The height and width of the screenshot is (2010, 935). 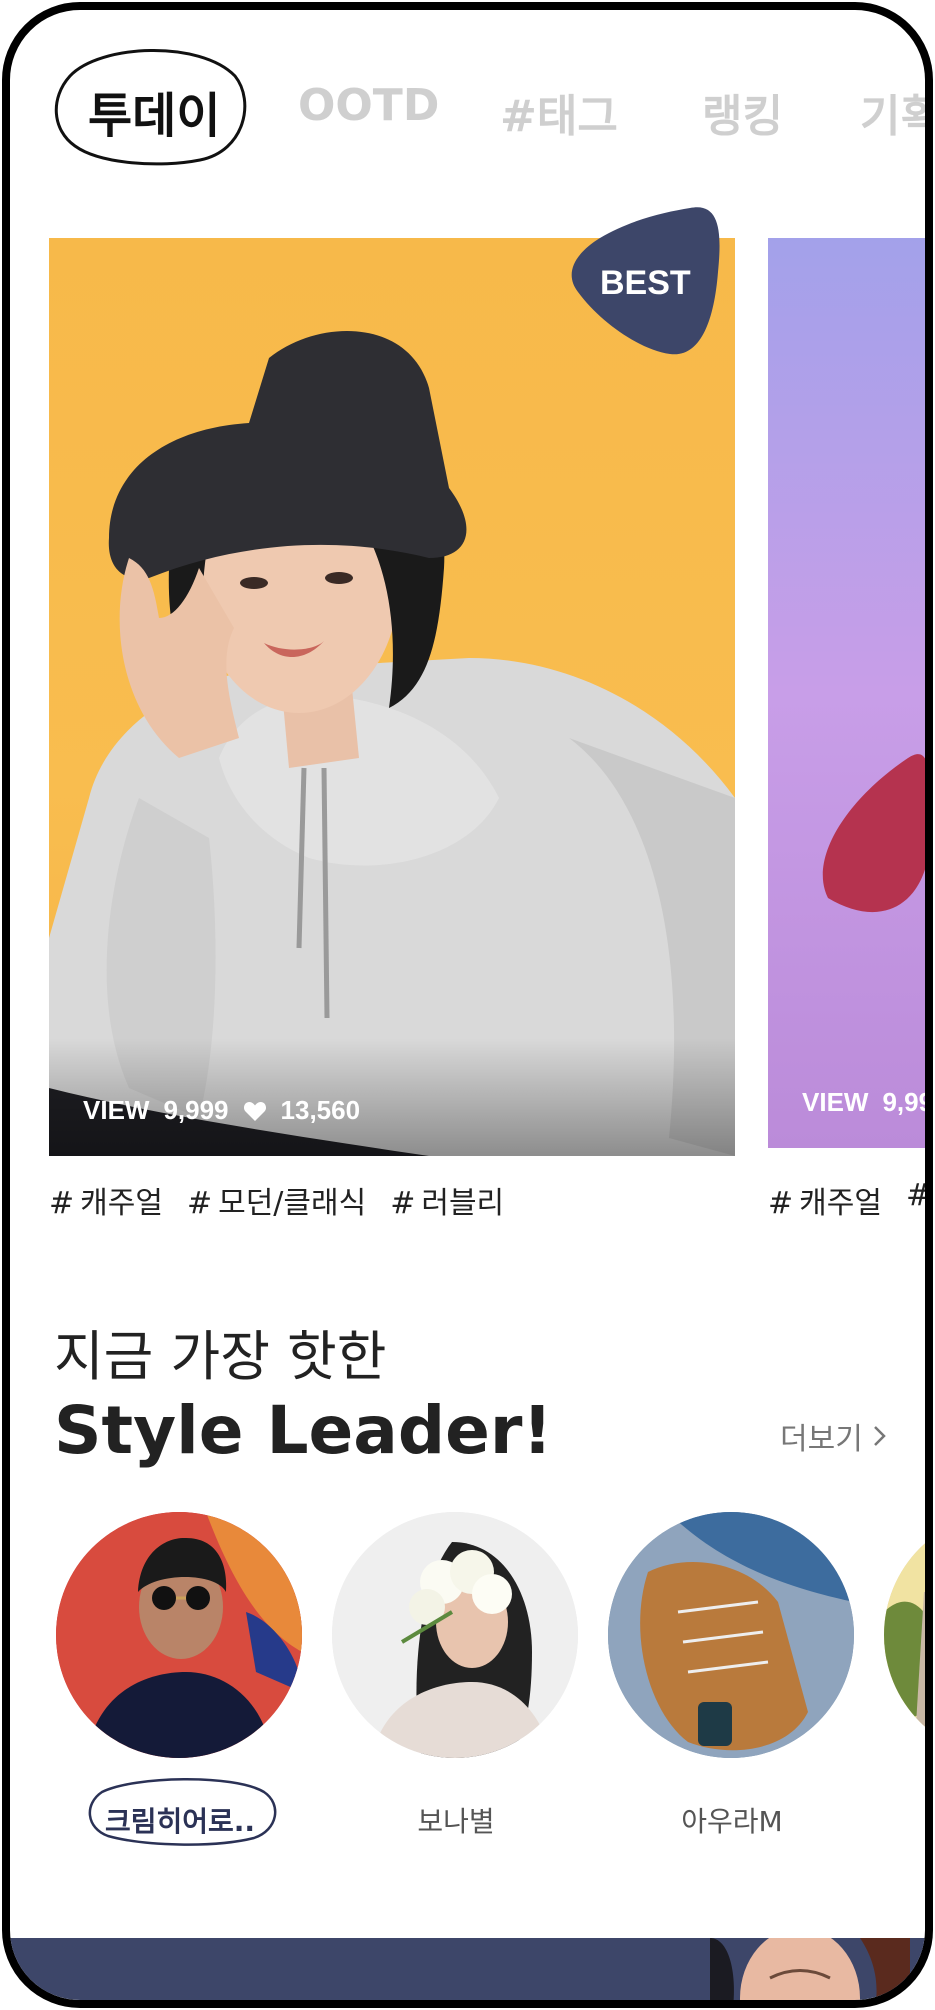 What do you see at coordinates (732, 1821) in the screenshot?
I see `leader-name: 아우라M` at bounding box center [732, 1821].